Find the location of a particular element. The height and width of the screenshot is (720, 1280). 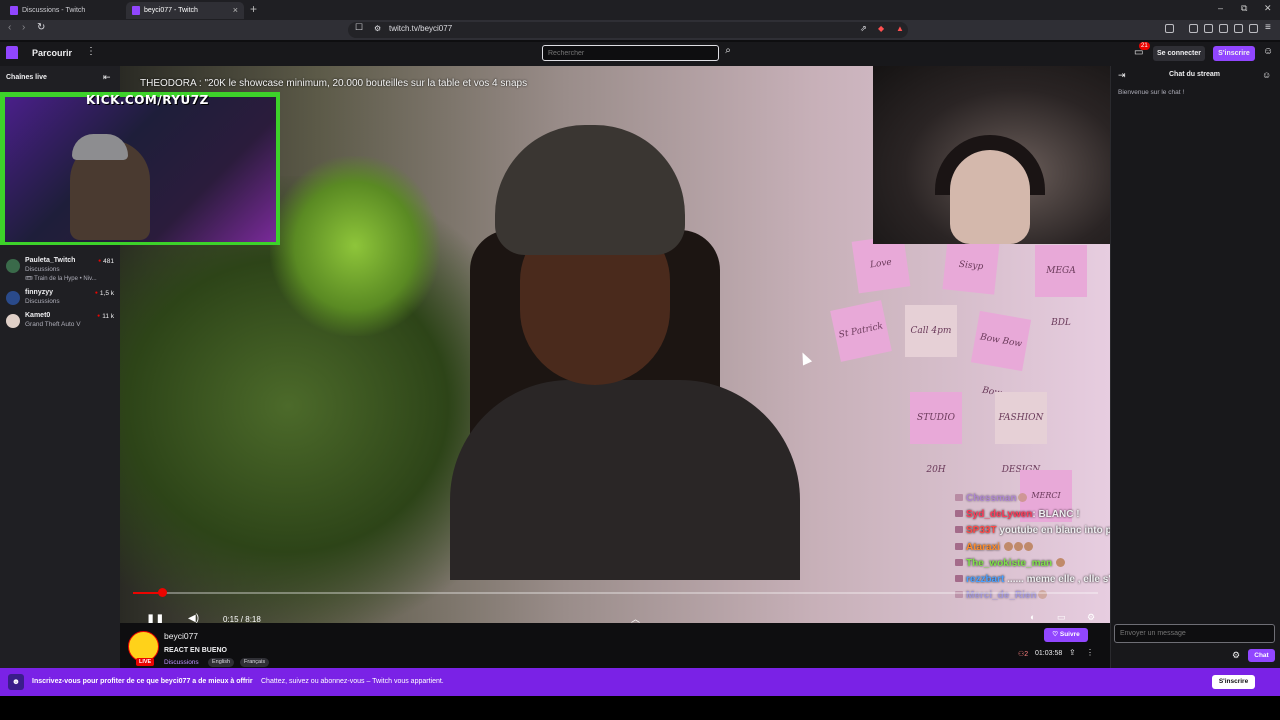

tag-english: English is located at coordinates (221, 662).